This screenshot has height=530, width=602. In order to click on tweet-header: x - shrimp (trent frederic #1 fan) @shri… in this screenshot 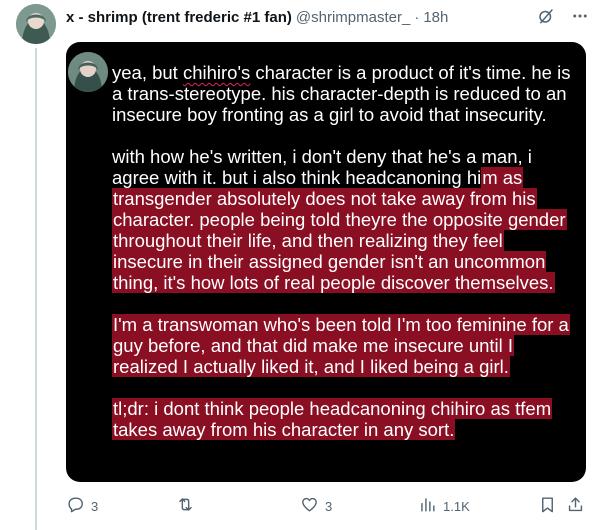, I will do `click(328, 17)`.